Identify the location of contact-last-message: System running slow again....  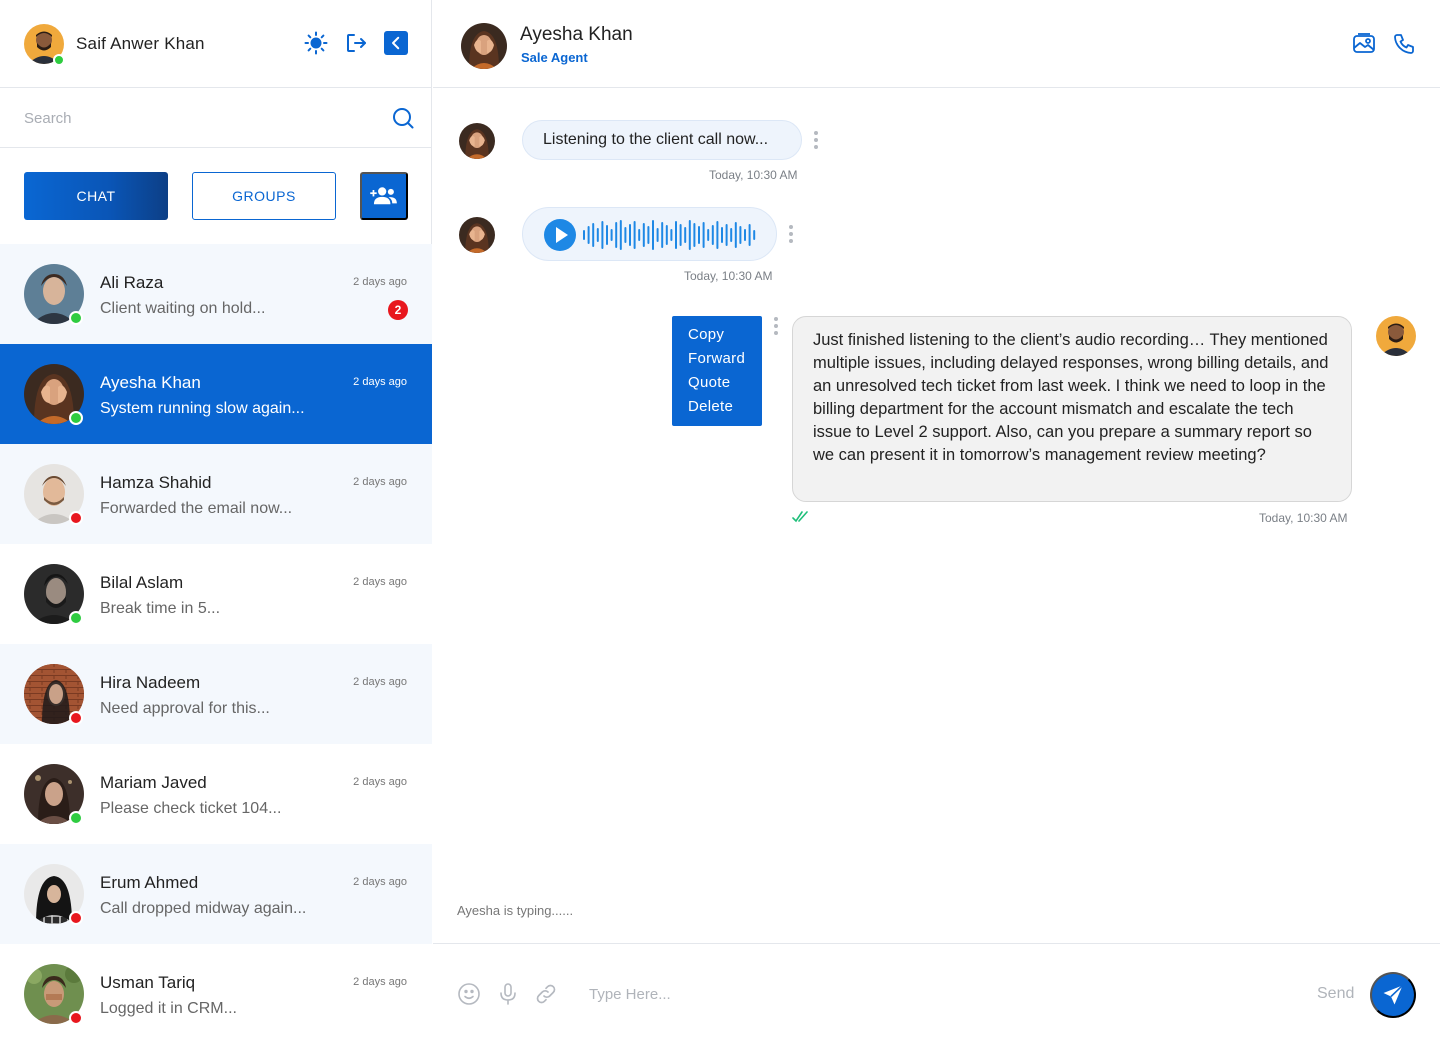
(202, 408).